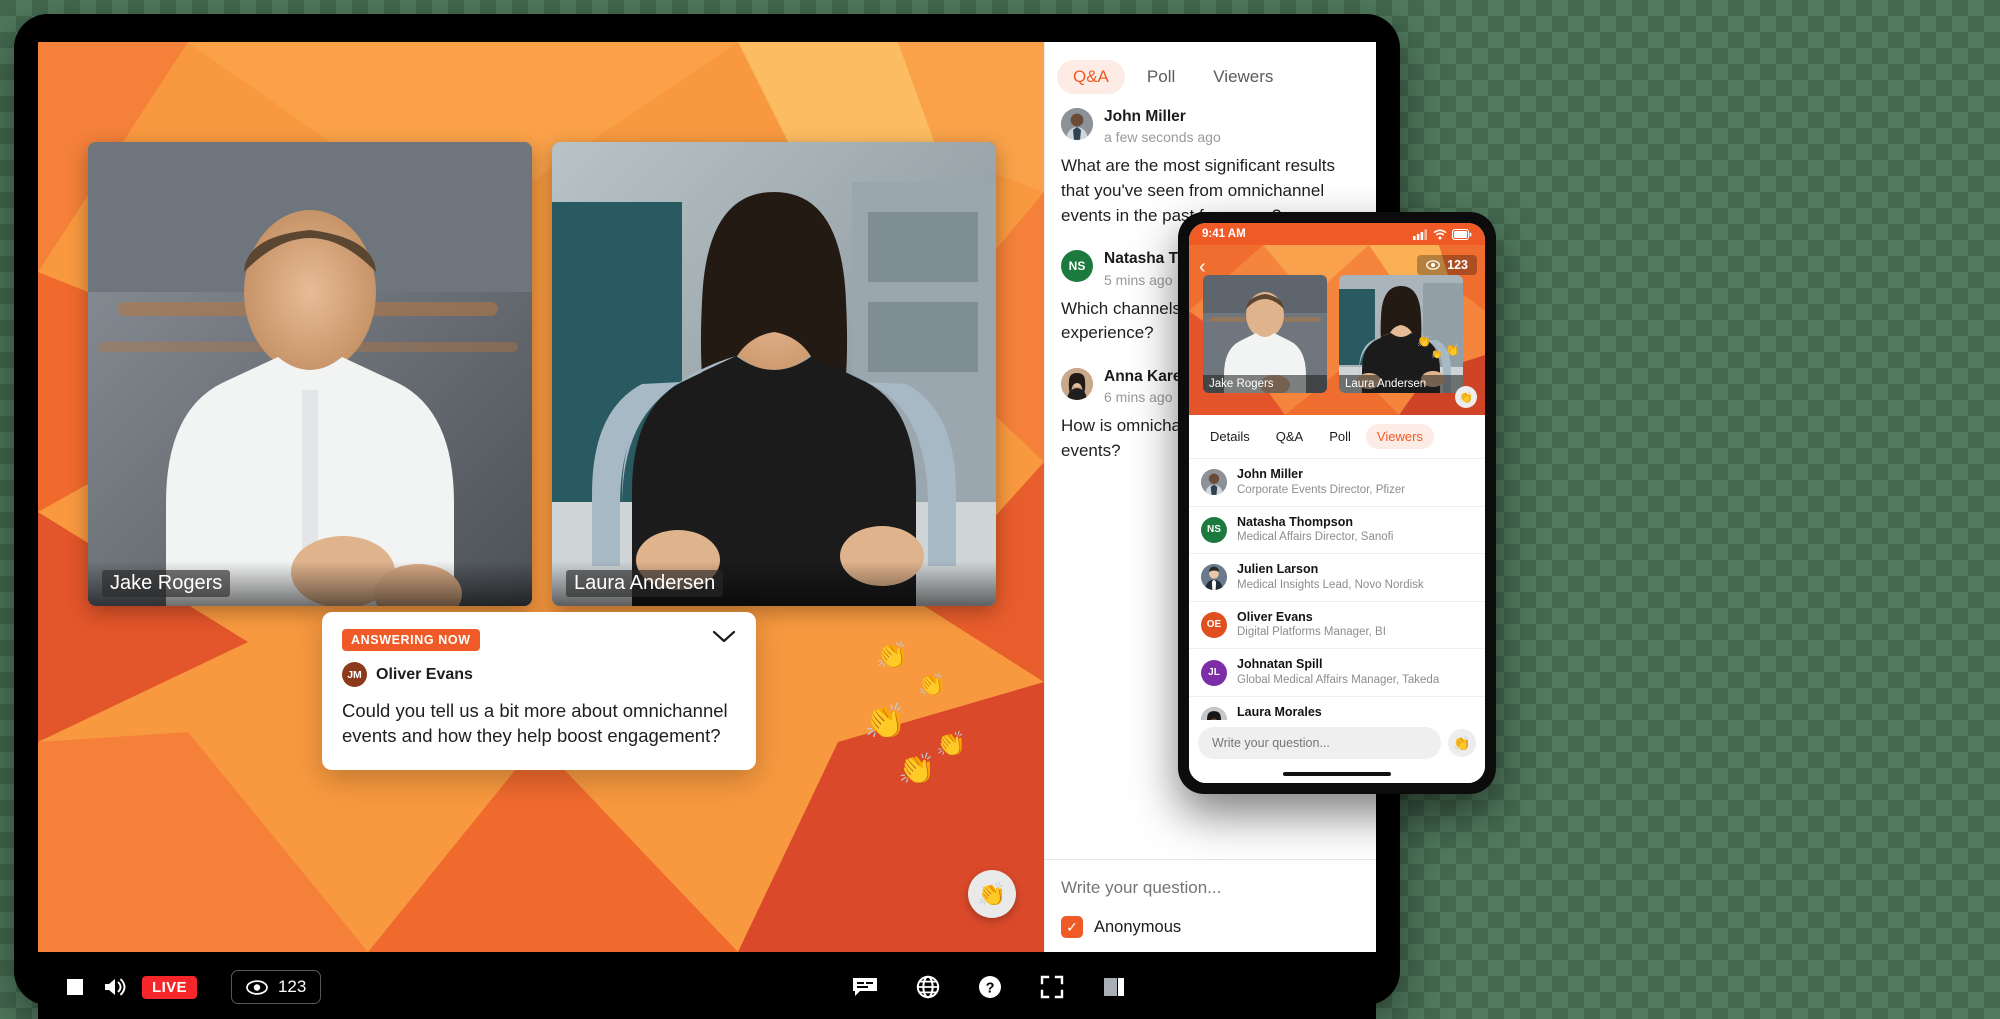 The image size is (2000, 1019). Describe the element at coordinates (1145, 116) in the screenshot. I see `qa-author: John Miller` at that location.